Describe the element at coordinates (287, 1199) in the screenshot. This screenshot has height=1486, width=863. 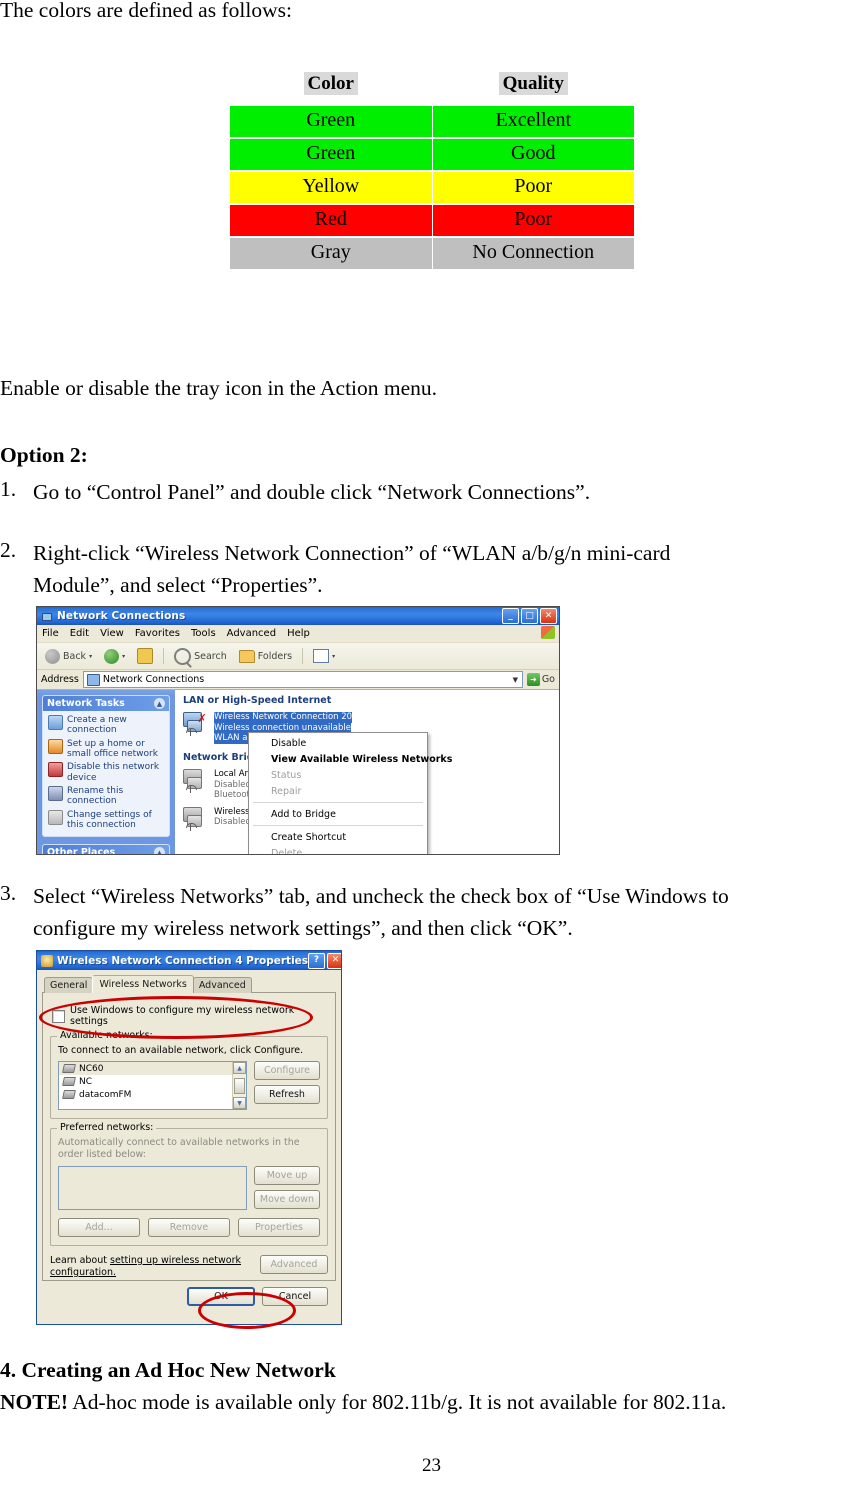
I see `move-down-button: Move down` at that location.